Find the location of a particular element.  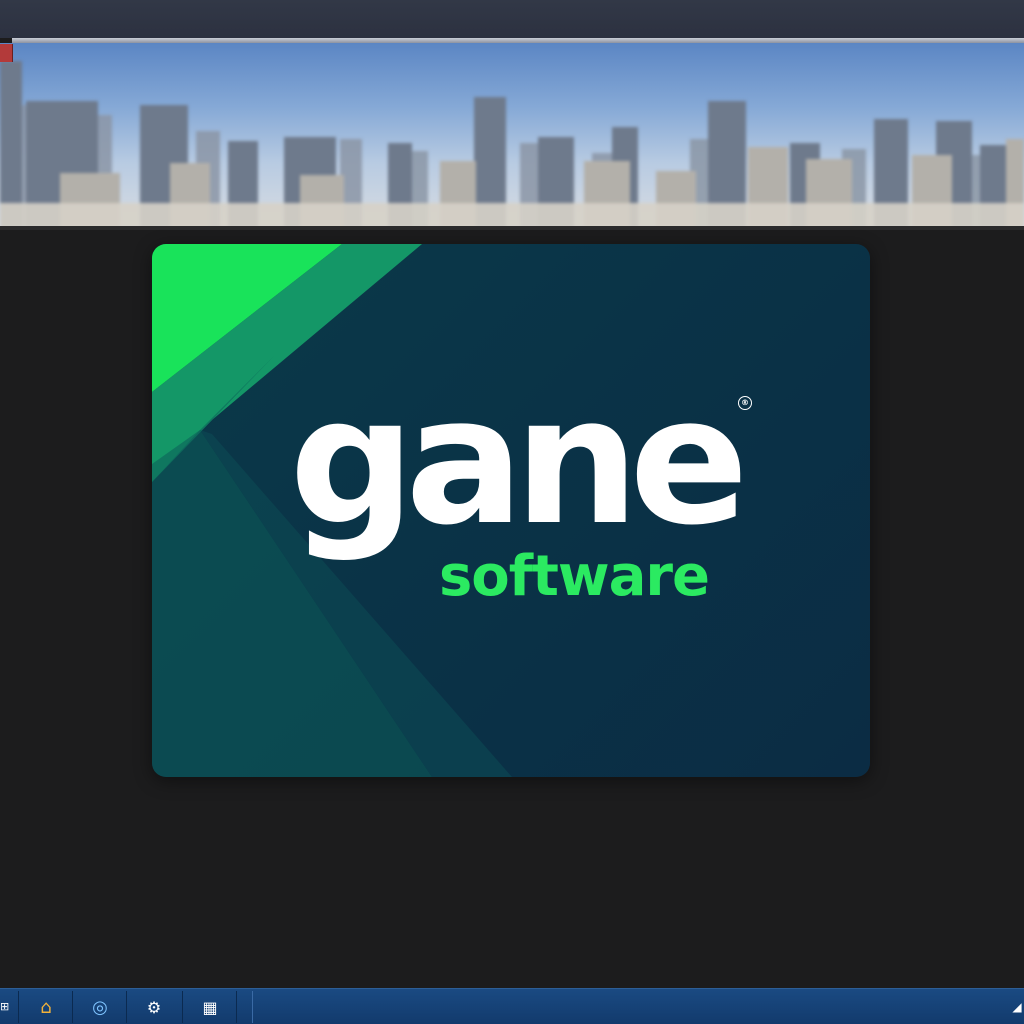

taskbar-calculator-button: ▦ is located at coordinates (210, 1006).